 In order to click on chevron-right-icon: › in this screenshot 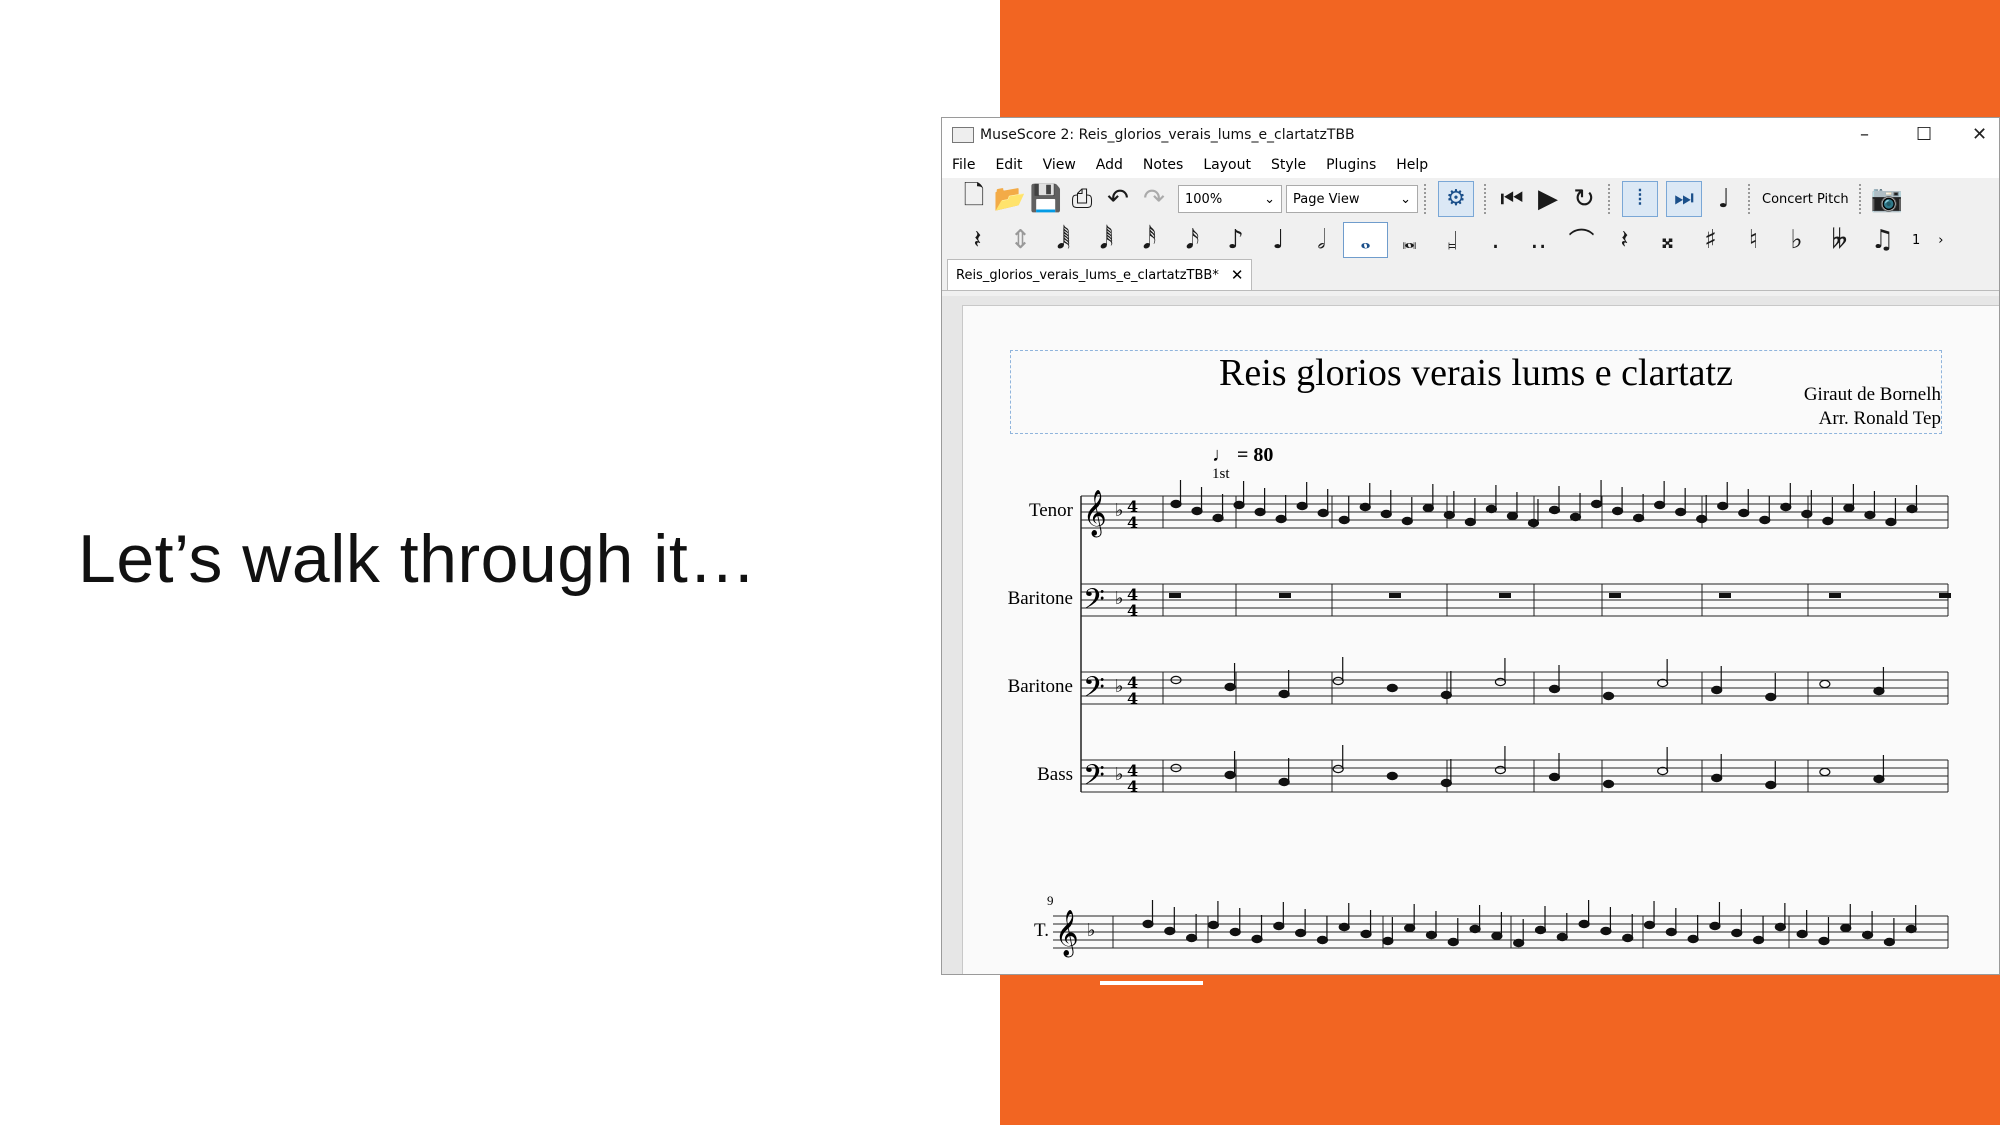, I will do `click(1940, 240)`.